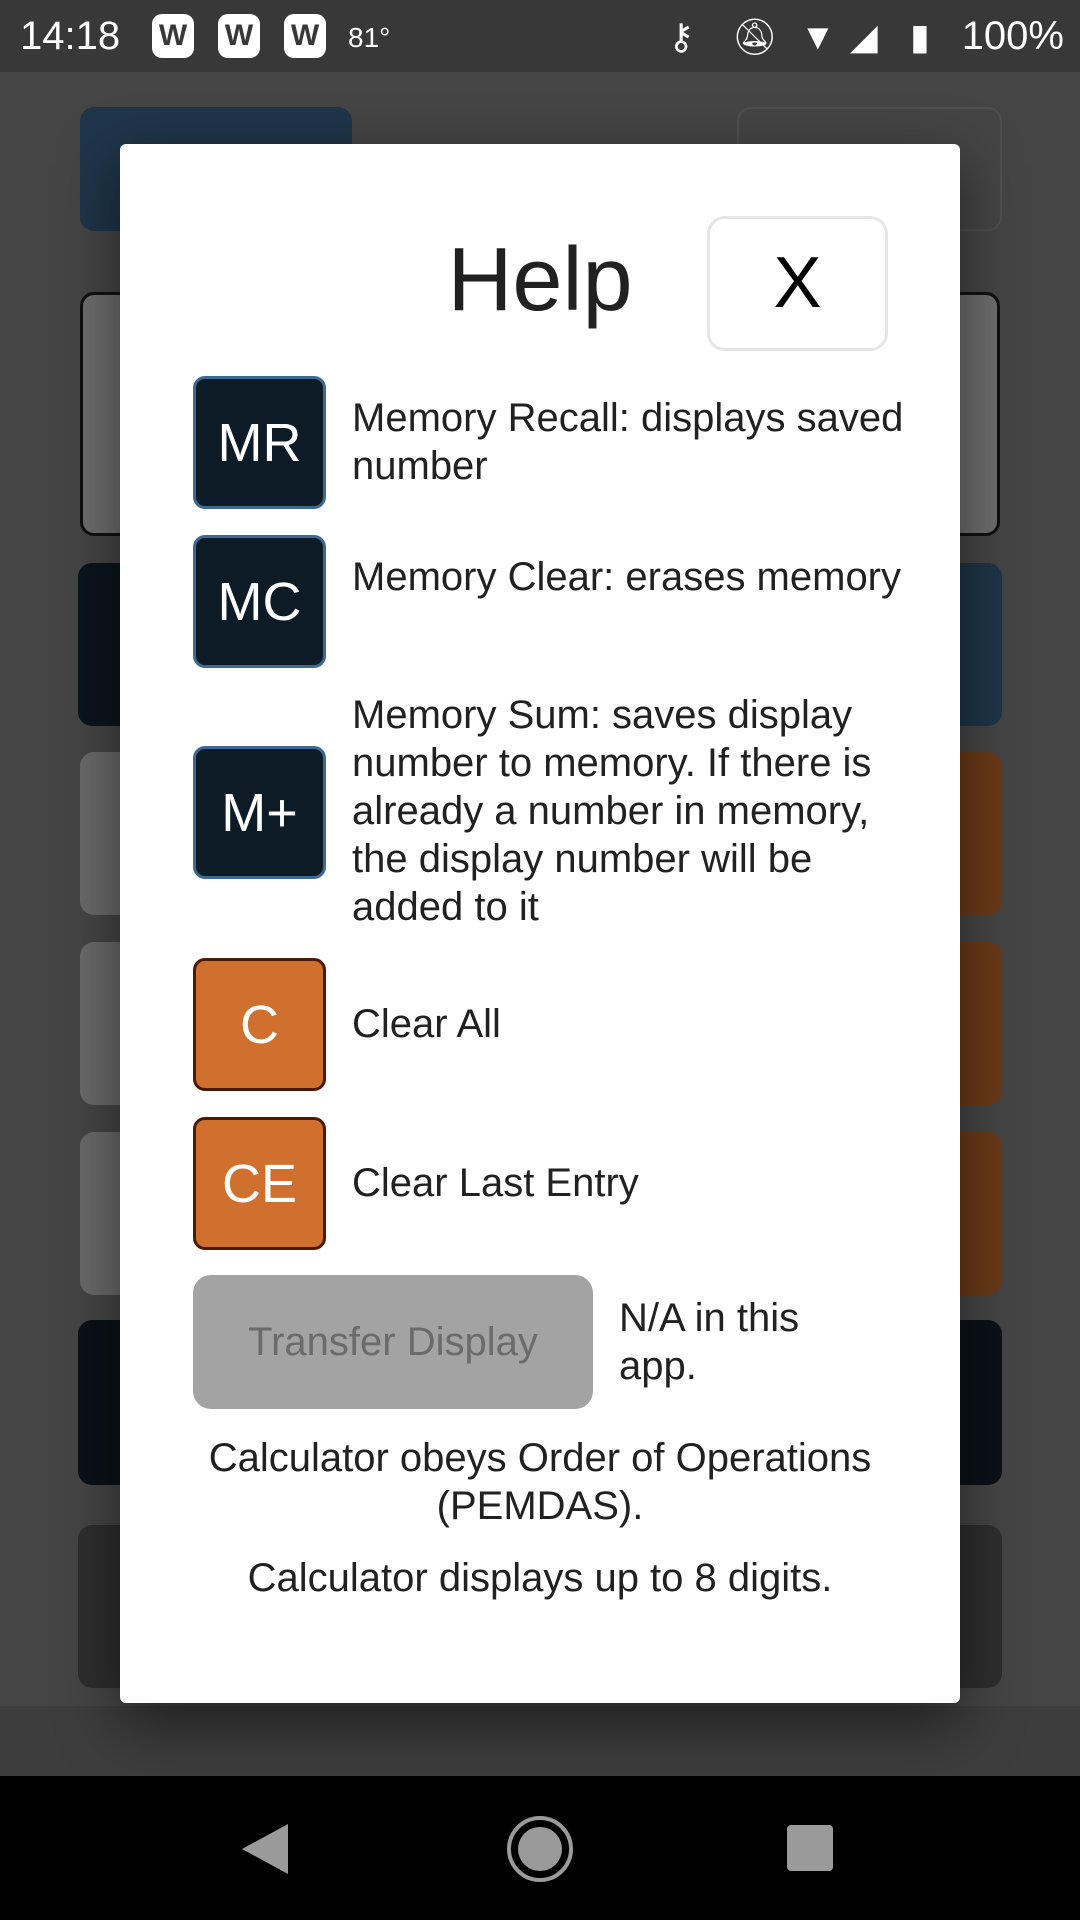  What do you see at coordinates (920, 36) in the screenshot?
I see `battery-charging-icon: ▮` at bounding box center [920, 36].